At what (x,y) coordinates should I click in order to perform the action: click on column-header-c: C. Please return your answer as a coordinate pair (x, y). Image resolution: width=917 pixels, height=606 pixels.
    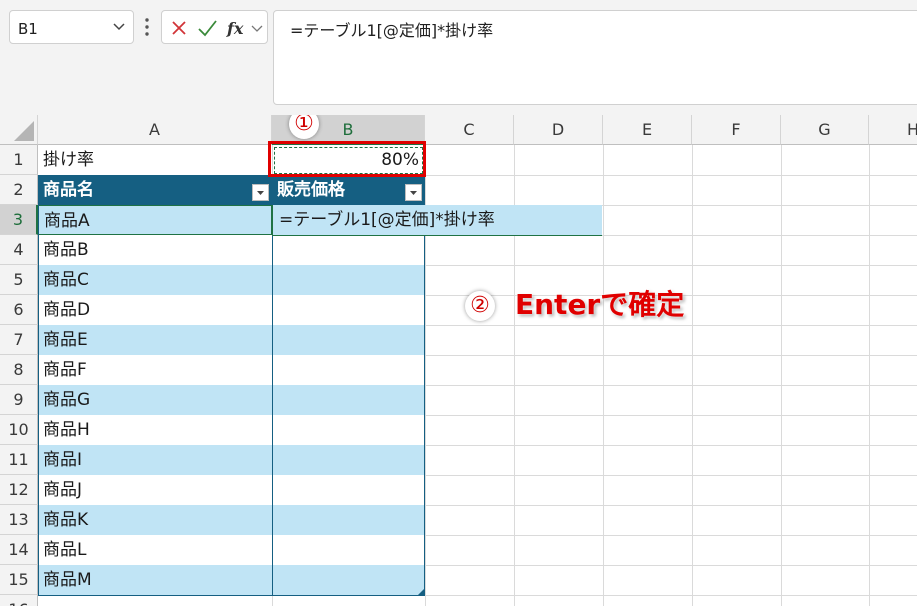
    Looking at the image, I should click on (469, 130).